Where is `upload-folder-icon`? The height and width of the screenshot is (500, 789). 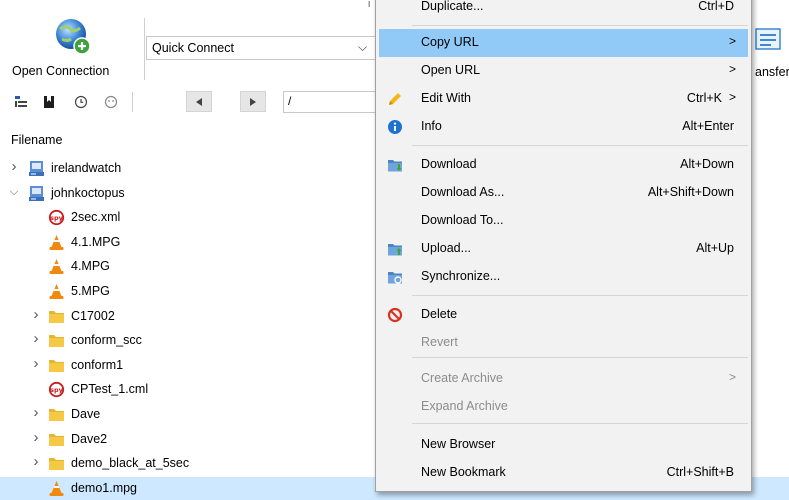
upload-folder-icon is located at coordinates (395, 249).